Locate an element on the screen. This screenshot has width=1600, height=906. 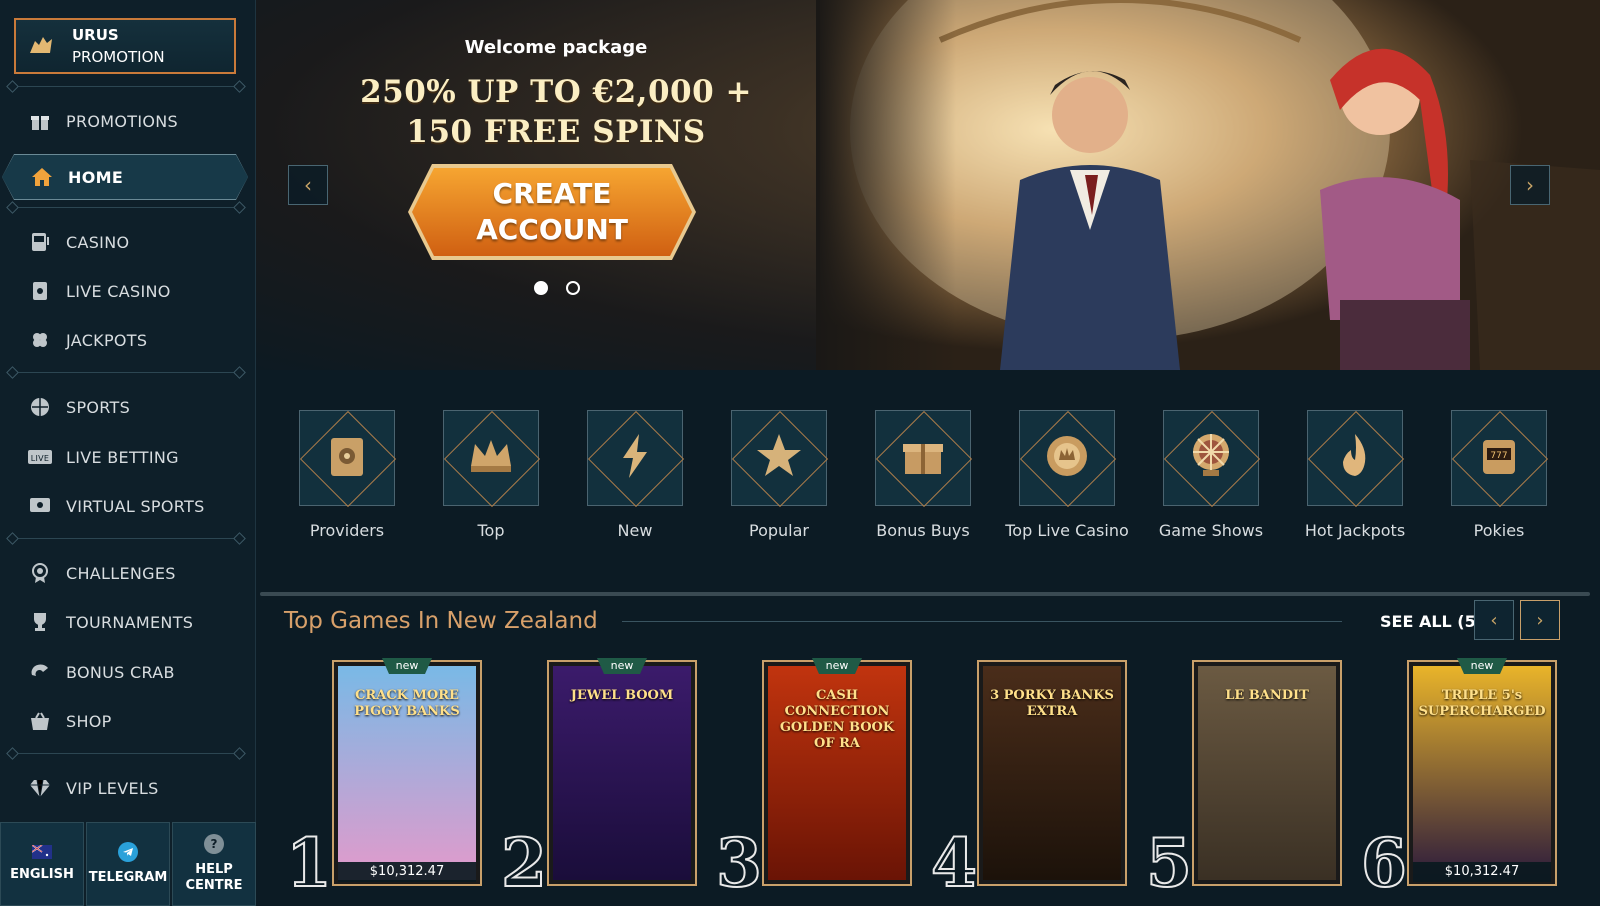
sidebar-item-sports: SPORTS is located at coordinates (124, 407).